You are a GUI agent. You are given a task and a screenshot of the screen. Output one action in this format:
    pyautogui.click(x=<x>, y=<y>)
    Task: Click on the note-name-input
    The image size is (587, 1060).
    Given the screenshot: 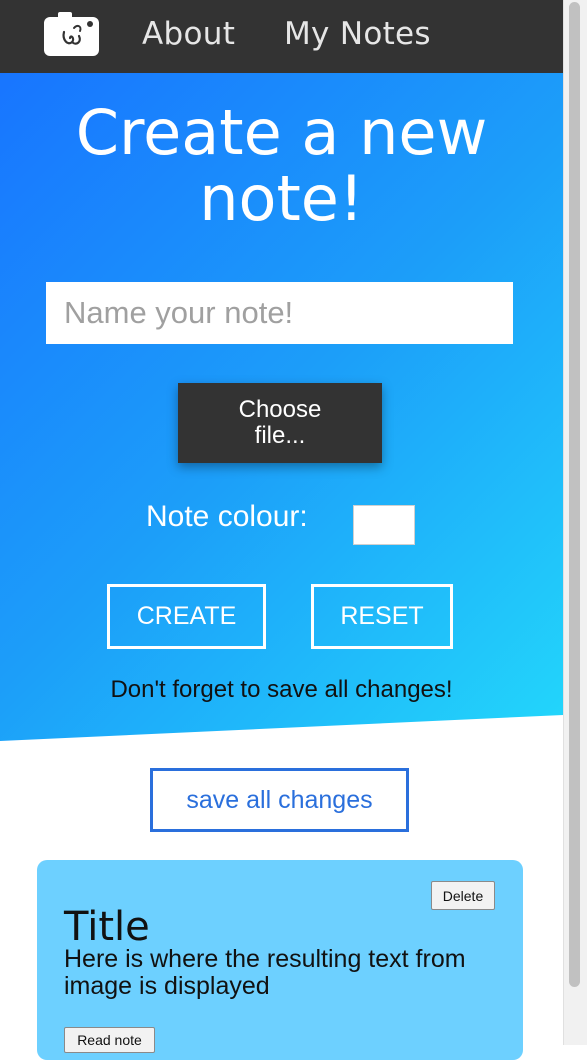 What is the action you would take?
    pyautogui.click(x=279, y=313)
    